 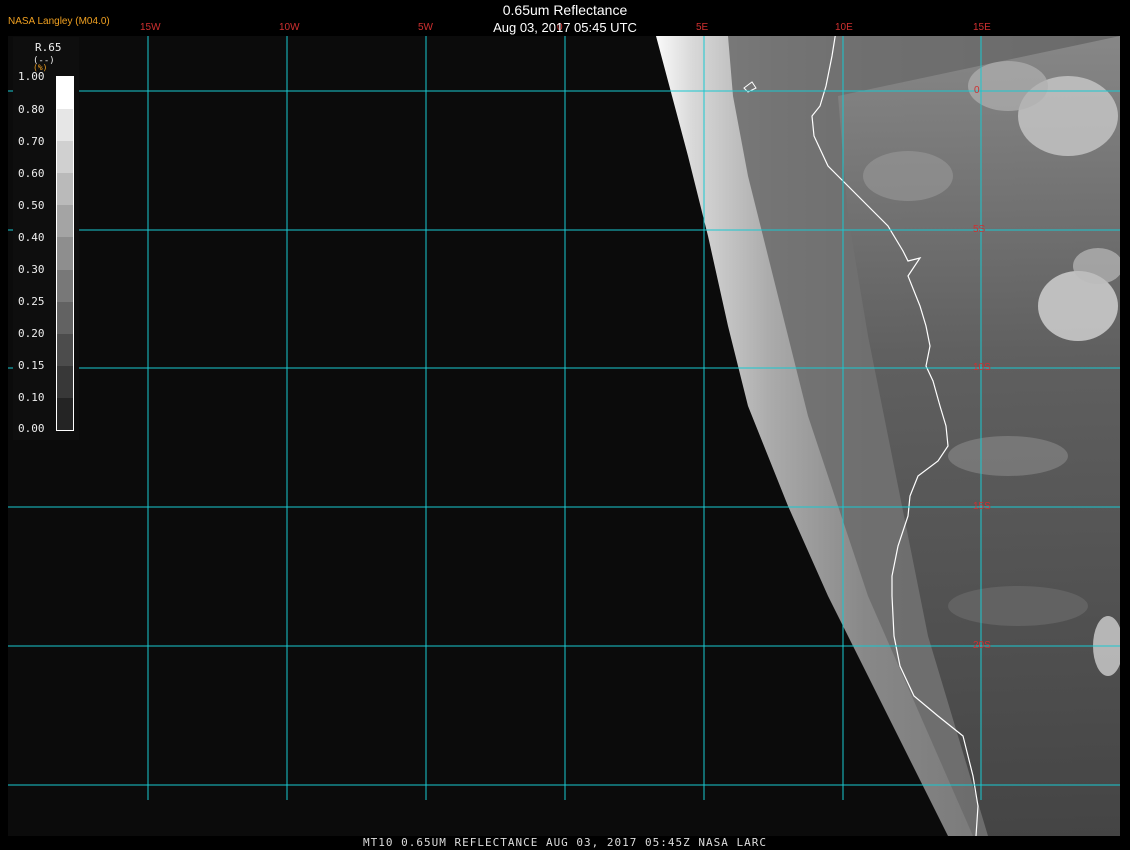 I want to click on latitude-label: 0, so click(x=977, y=90).